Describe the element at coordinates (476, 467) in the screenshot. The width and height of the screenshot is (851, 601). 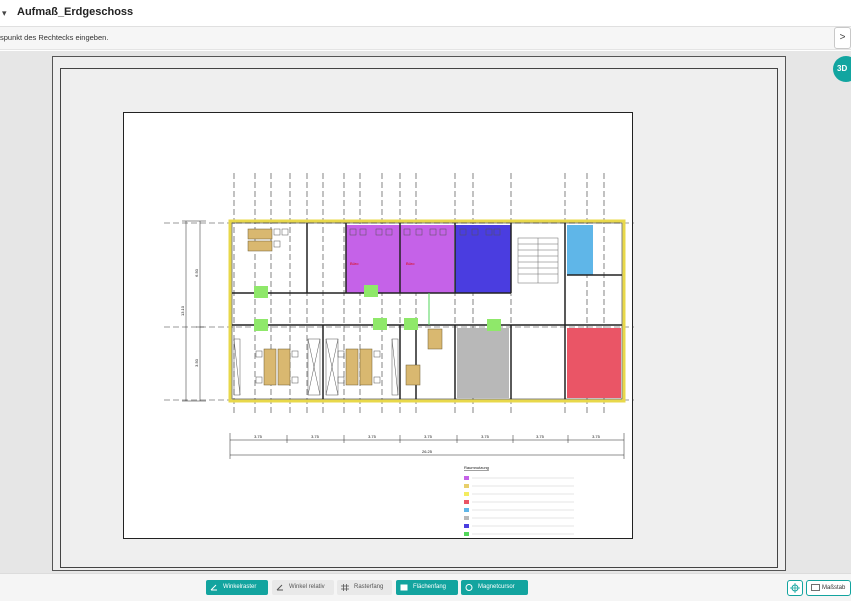
I see `legend-title: Raumnutzung` at that location.